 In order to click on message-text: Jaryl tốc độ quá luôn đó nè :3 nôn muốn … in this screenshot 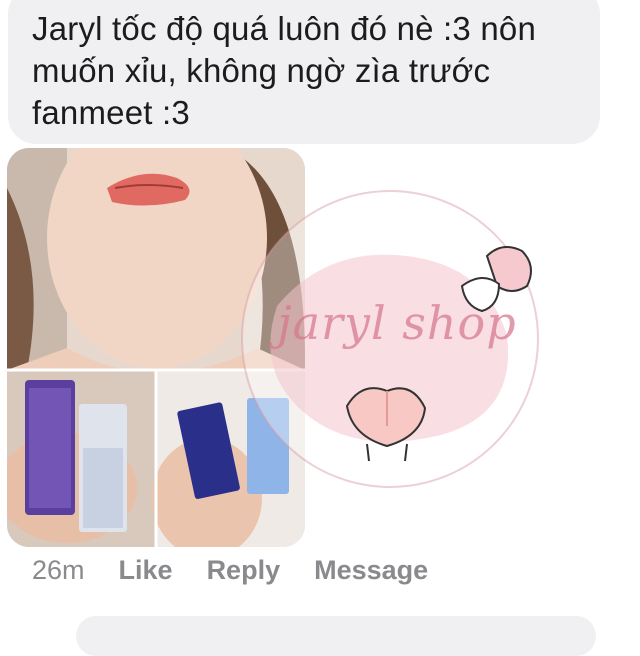, I will do `click(284, 70)`.